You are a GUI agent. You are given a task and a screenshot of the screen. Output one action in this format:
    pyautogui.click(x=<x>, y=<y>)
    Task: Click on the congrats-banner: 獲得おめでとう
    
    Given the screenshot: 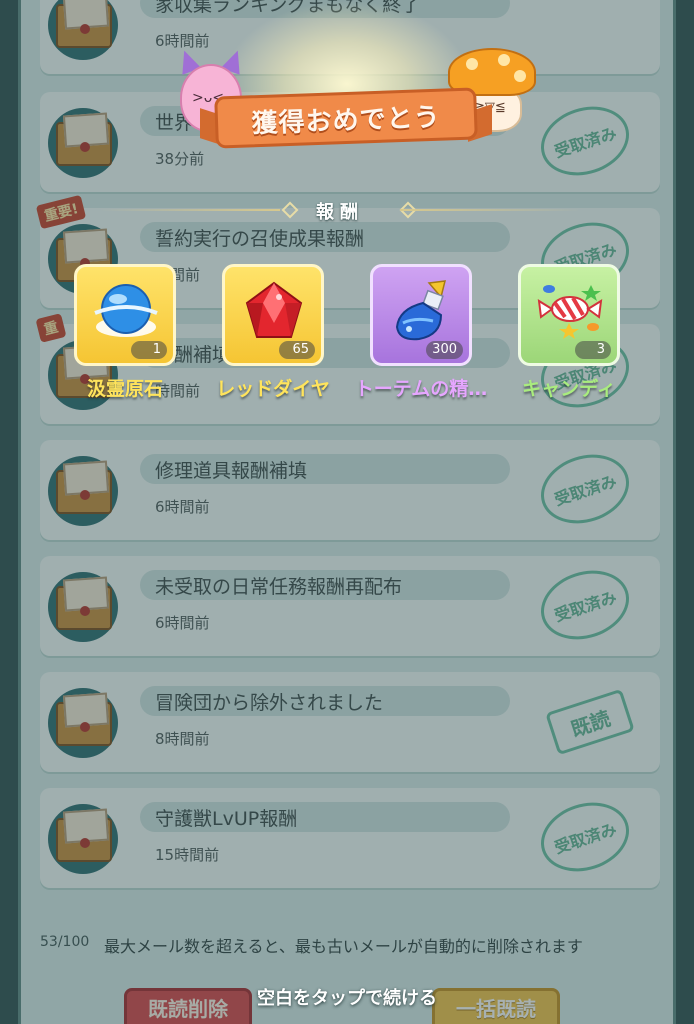 What is the action you would take?
    pyautogui.click(x=346, y=118)
    